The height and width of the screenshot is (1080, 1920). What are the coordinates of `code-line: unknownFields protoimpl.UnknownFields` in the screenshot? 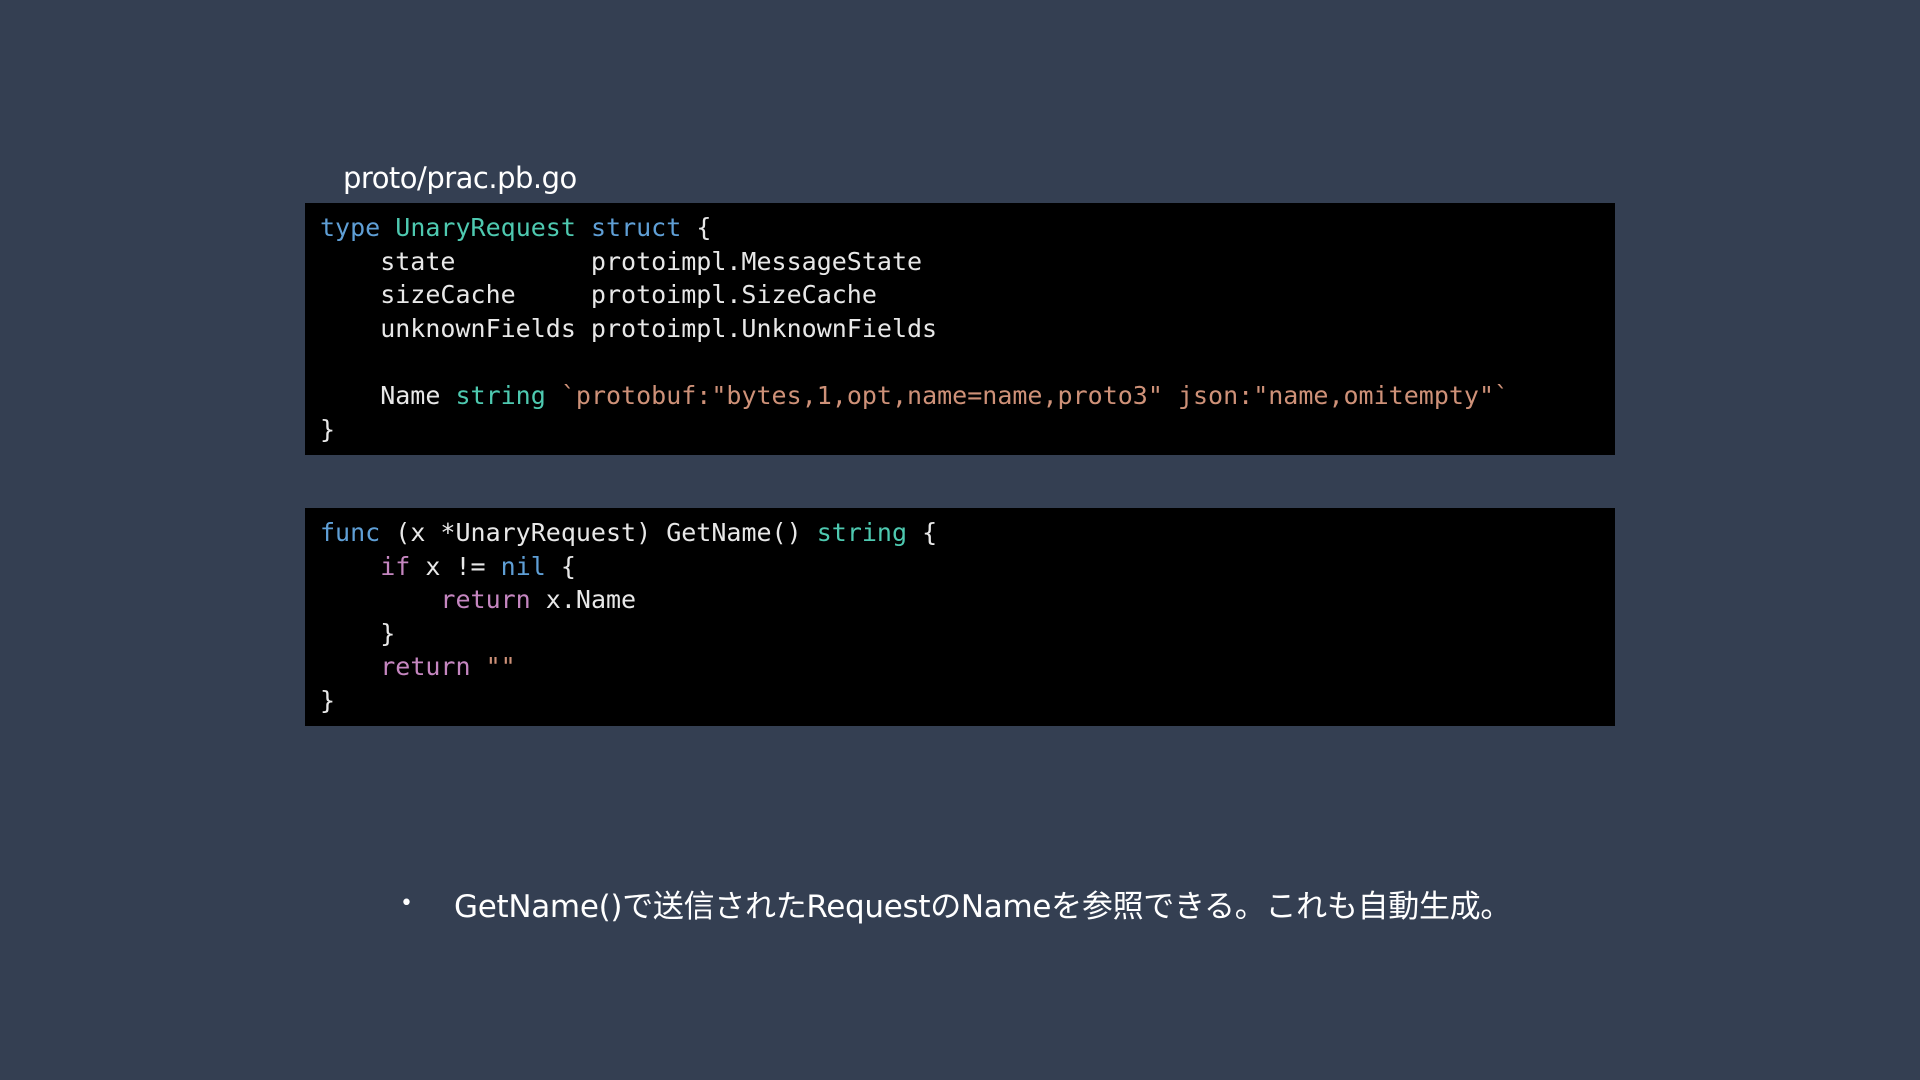 It's located at (967, 329).